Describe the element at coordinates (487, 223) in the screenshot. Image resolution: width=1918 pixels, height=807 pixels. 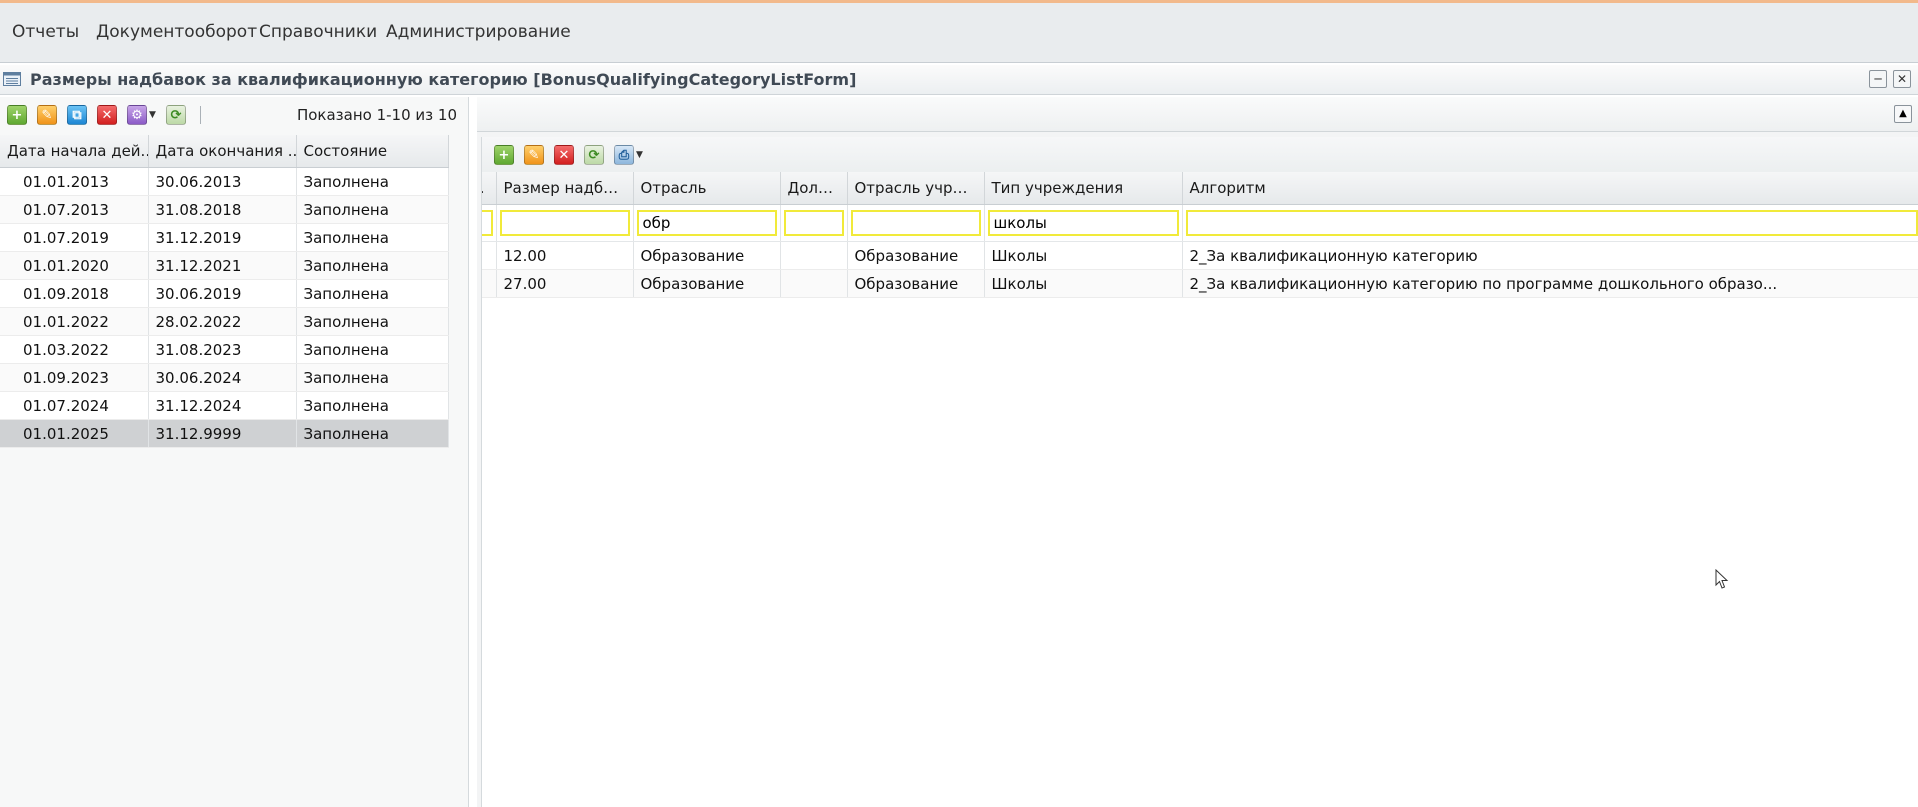
I see `filter-qualifying-category-input` at that location.